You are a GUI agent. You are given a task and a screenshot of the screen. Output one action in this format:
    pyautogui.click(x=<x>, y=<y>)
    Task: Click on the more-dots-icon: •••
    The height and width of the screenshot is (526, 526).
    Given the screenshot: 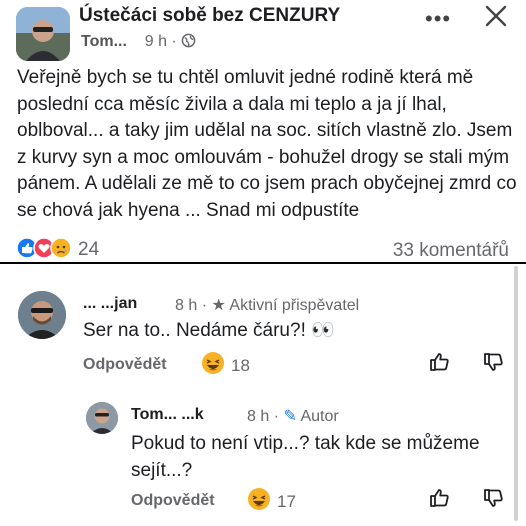 What is the action you would take?
    pyautogui.click(x=438, y=19)
    